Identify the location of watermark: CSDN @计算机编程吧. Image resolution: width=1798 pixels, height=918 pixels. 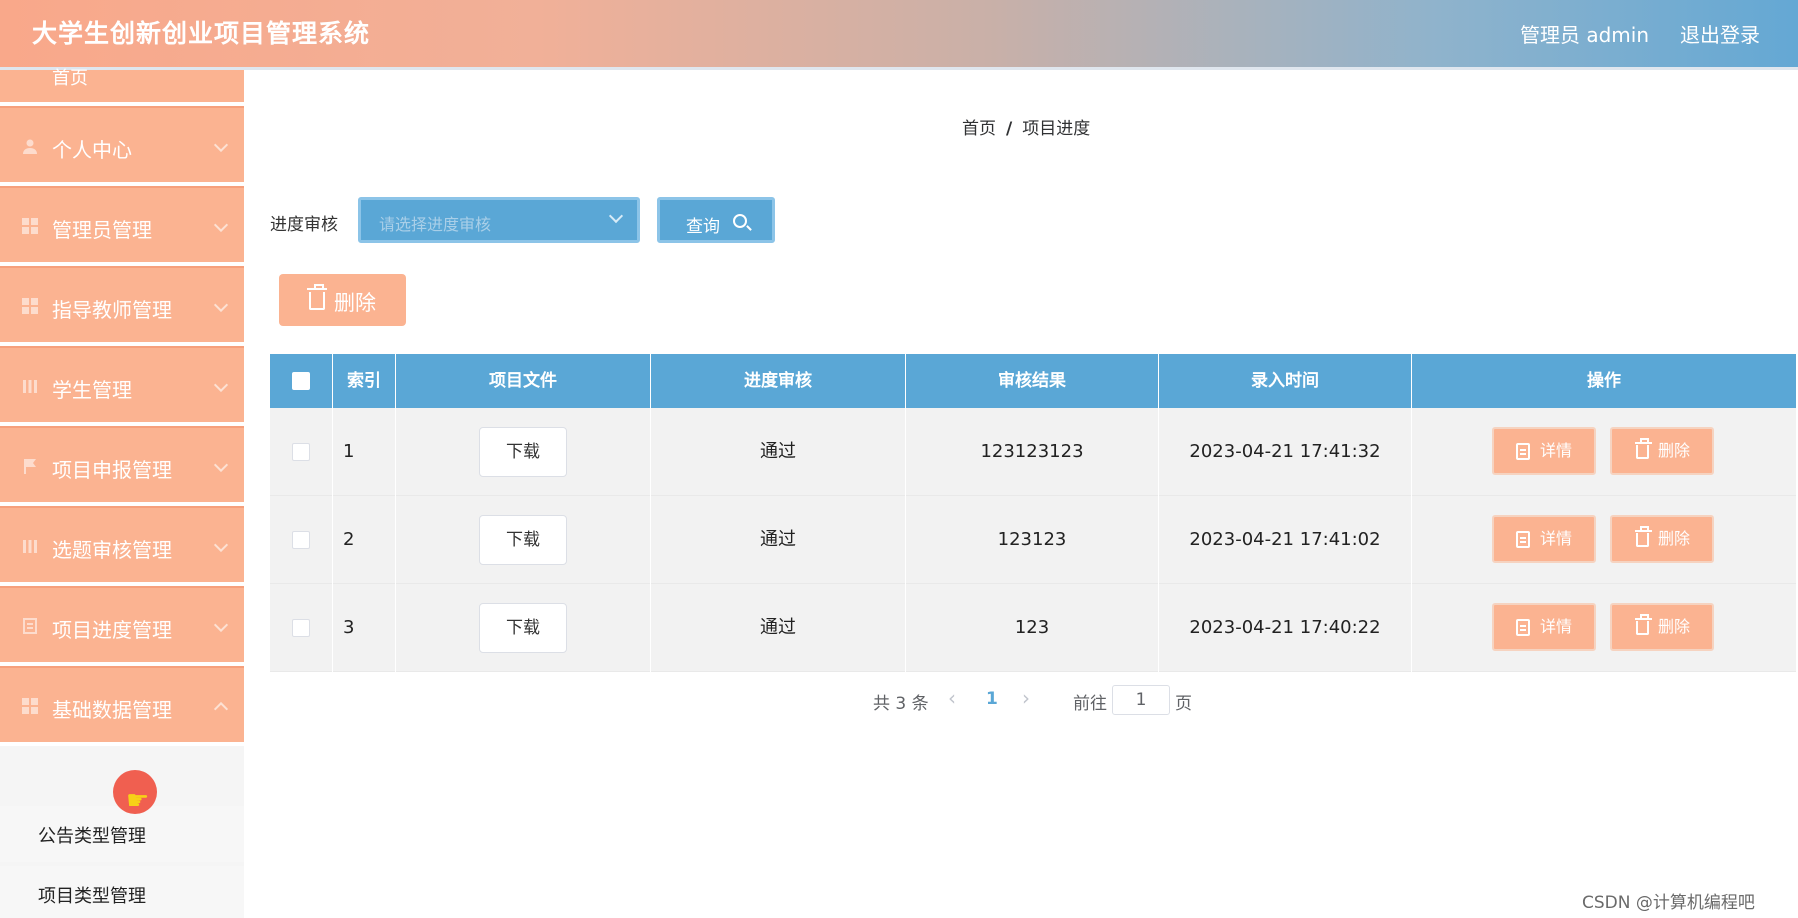
(1668, 903).